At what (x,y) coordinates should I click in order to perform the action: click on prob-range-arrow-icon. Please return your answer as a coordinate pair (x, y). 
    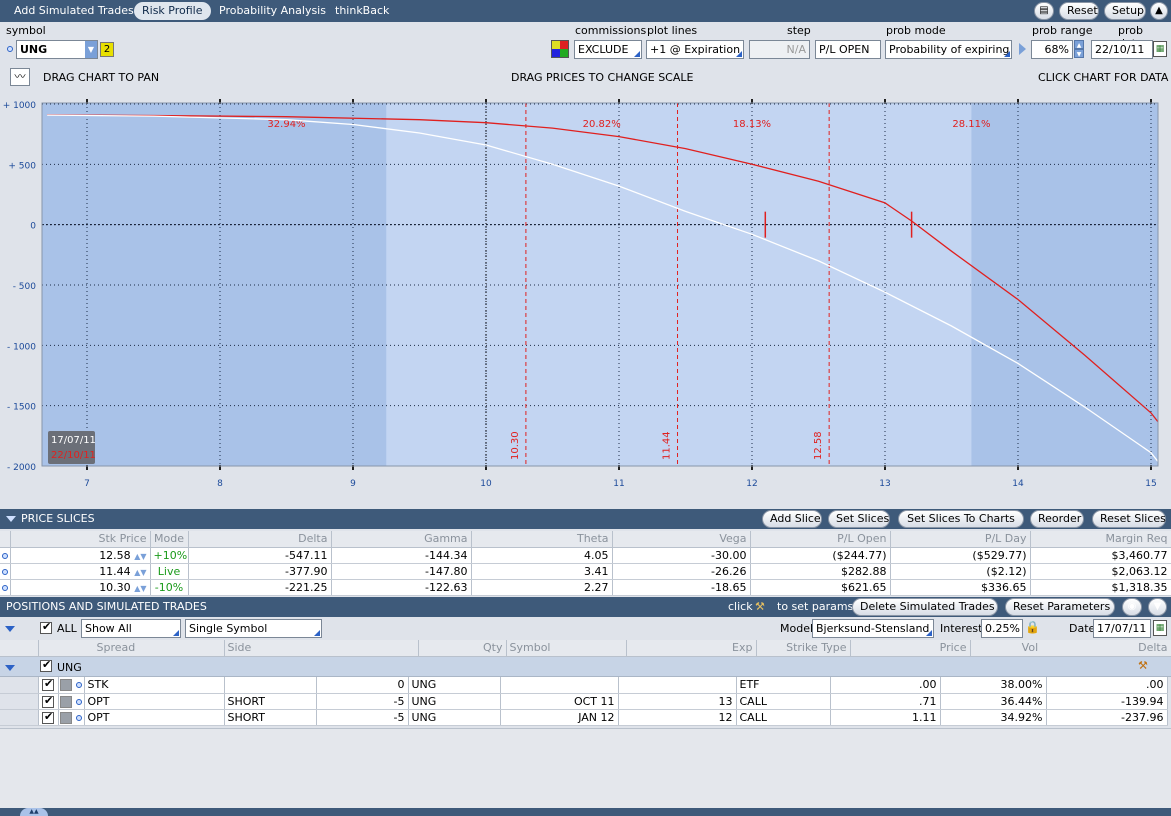
    Looking at the image, I should click on (1022, 49).